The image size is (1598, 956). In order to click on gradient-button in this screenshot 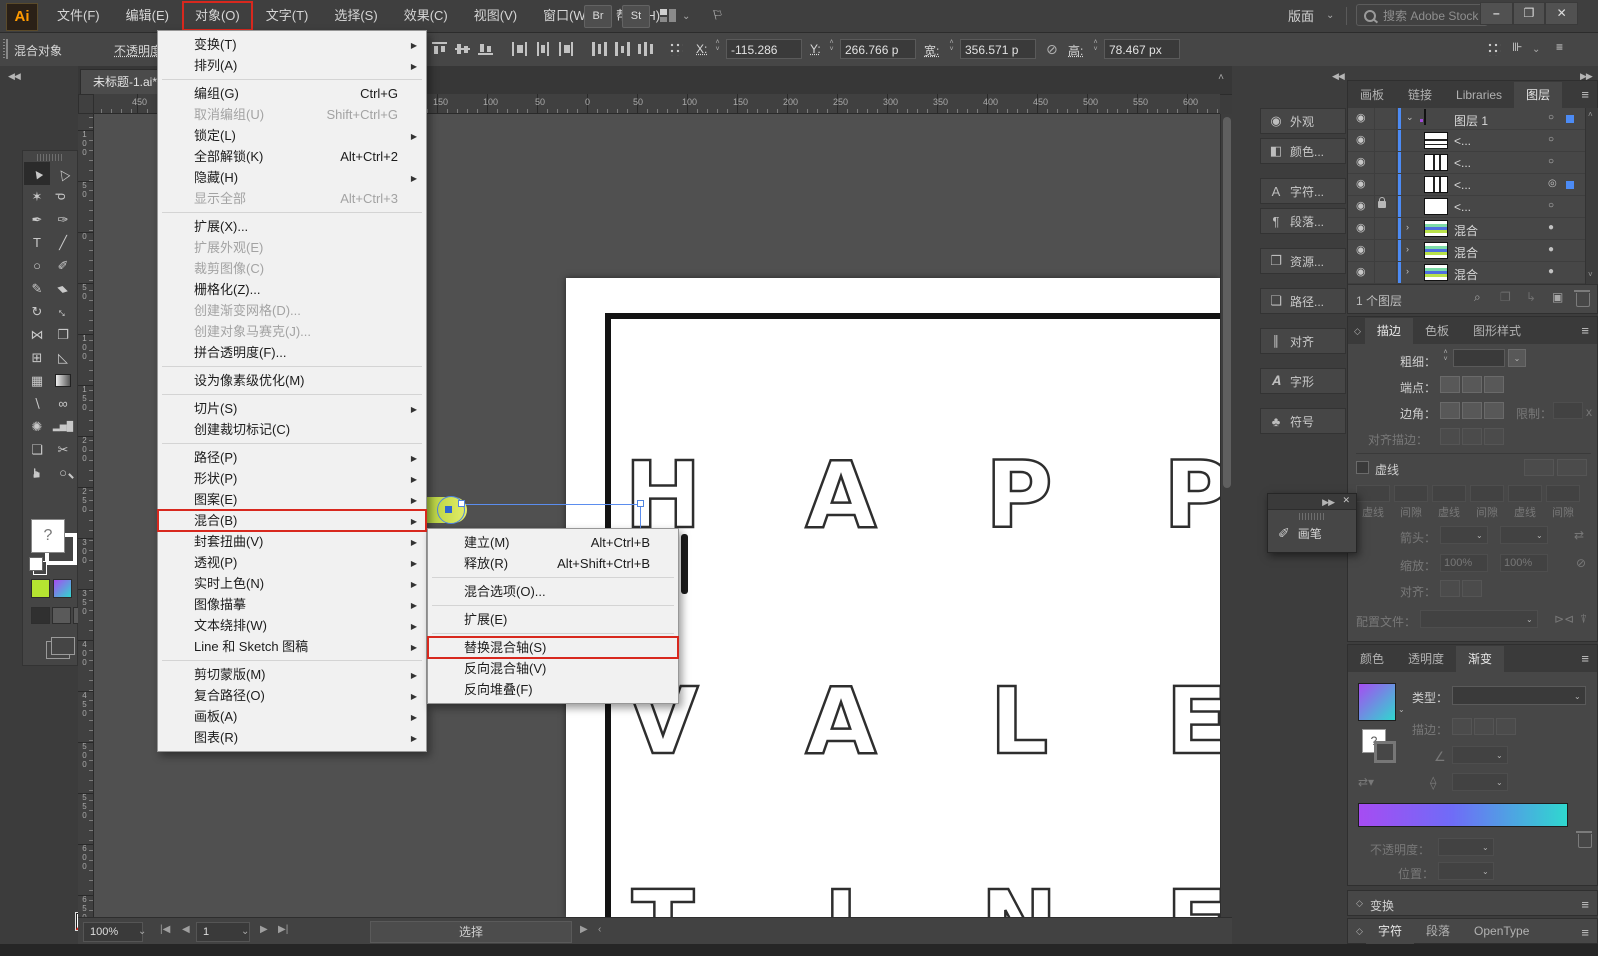, I will do `click(62, 588)`.